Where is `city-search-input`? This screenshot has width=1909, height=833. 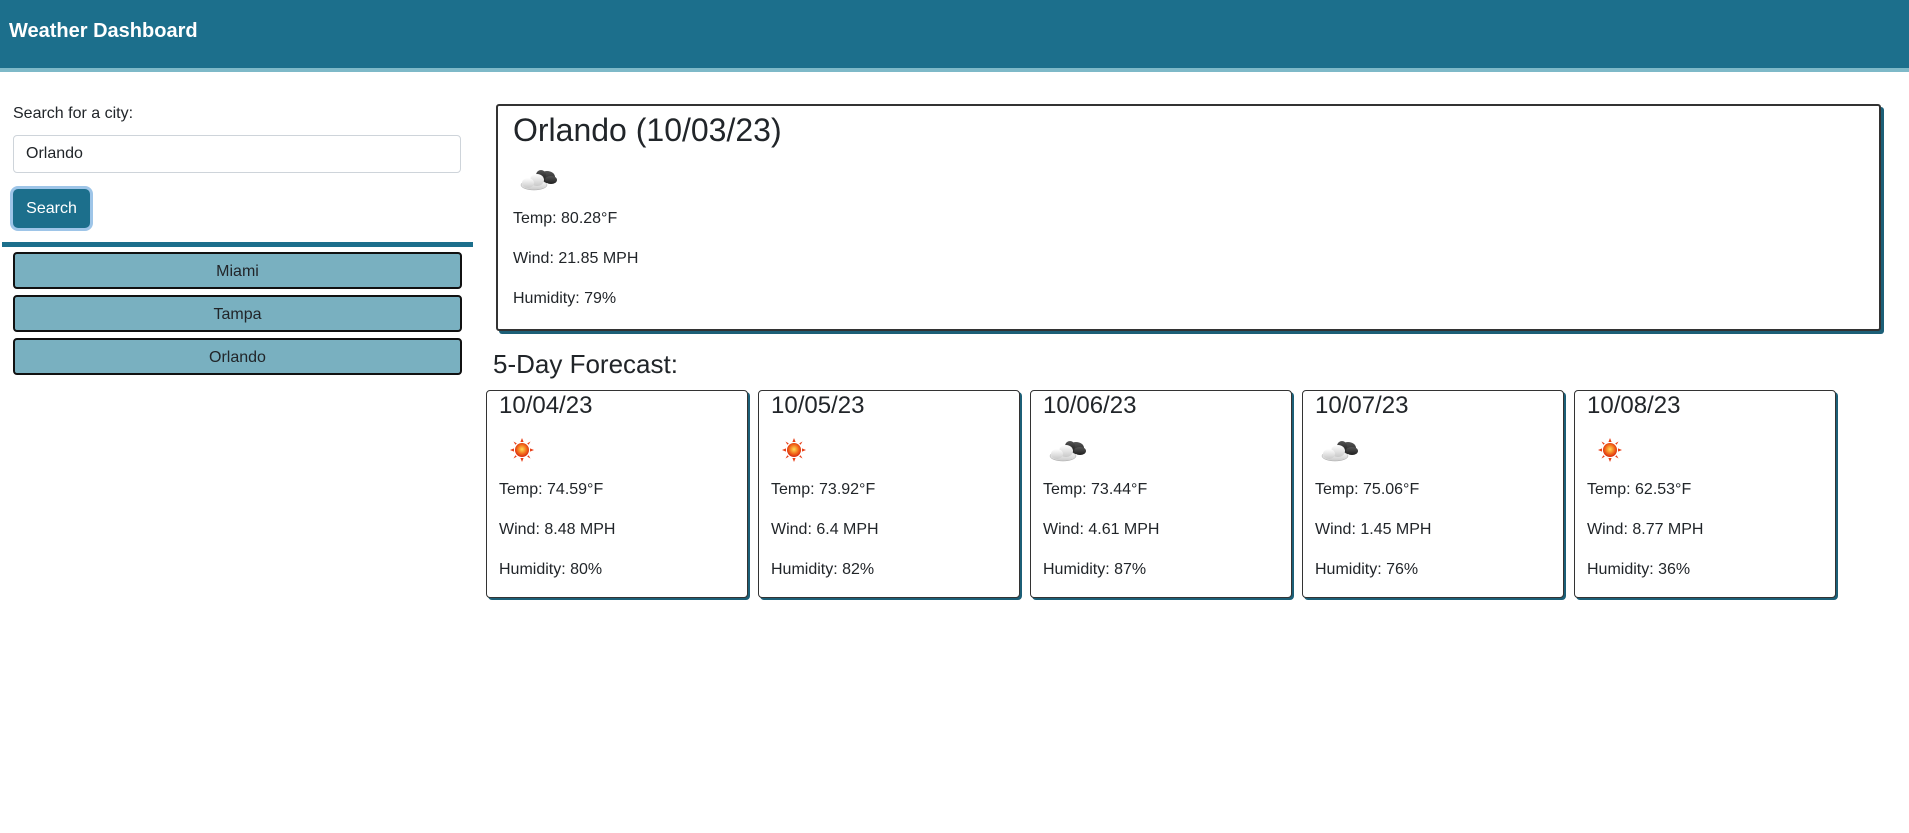 city-search-input is located at coordinates (237, 154).